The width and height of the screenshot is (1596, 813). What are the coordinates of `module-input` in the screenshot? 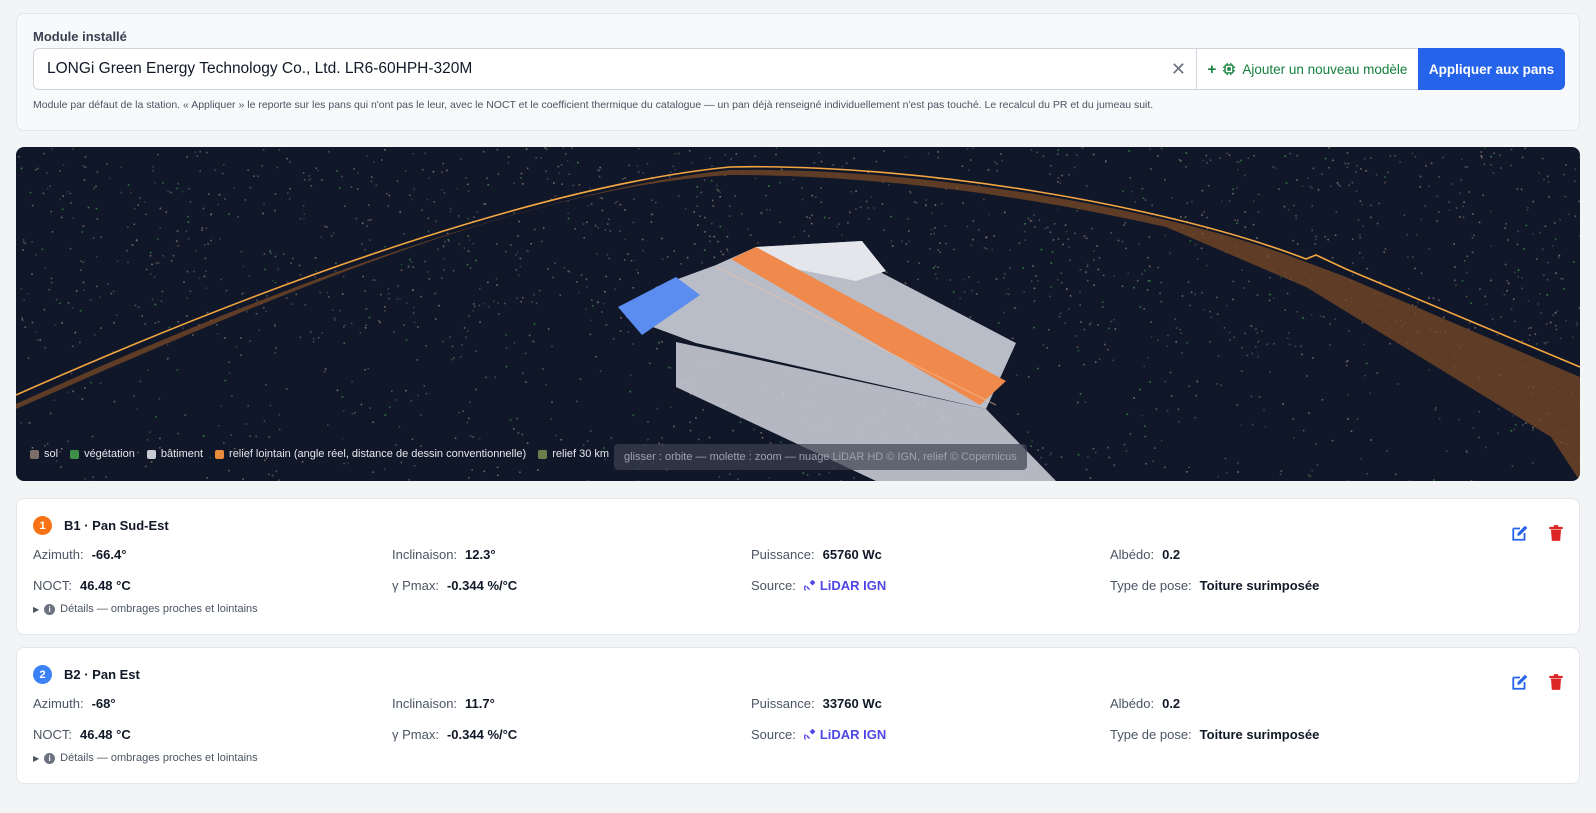 It's located at (615, 69).